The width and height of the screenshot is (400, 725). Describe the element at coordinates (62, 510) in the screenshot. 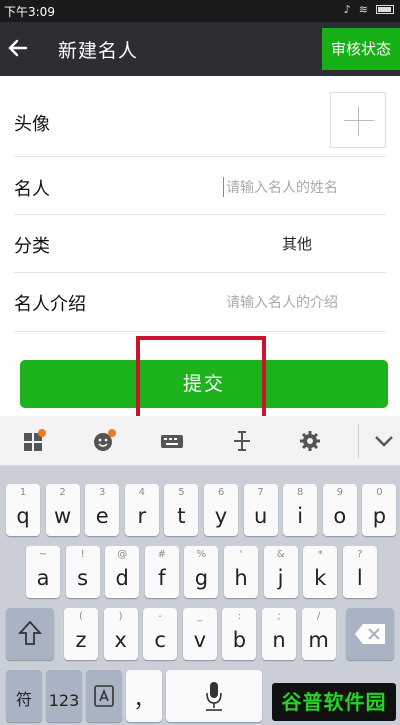

I see `key-w: 2w` at that location.